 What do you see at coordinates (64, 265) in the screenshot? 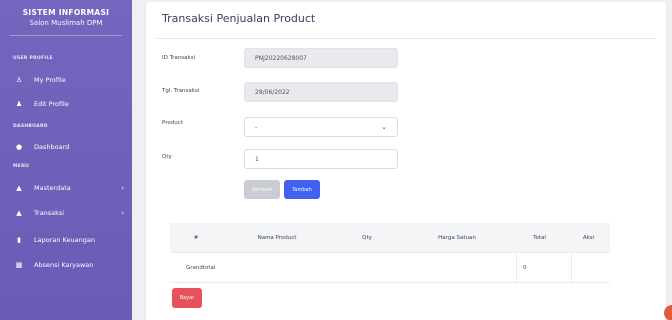
I see `sidebar-item-label: Absensi Karyawan` at bounding box center [64, 265].